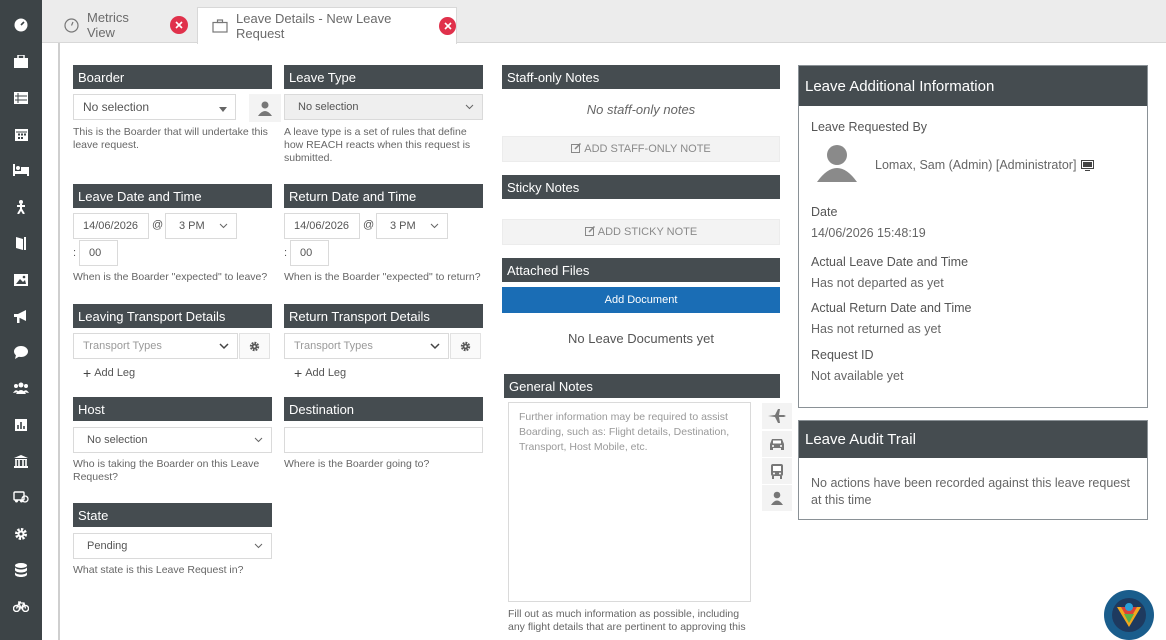  I want to click on destination-input, so click(383, 440).